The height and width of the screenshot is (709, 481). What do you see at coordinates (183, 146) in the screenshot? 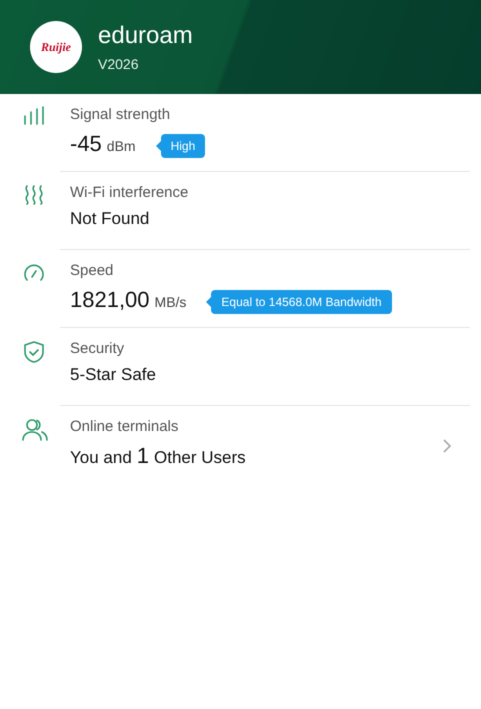
I see `value-tooltip: High` at bounding box center [183, 146].